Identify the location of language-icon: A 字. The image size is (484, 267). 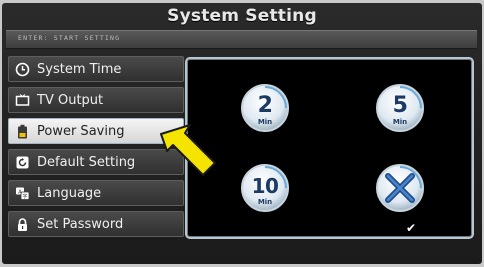
(23, 193).